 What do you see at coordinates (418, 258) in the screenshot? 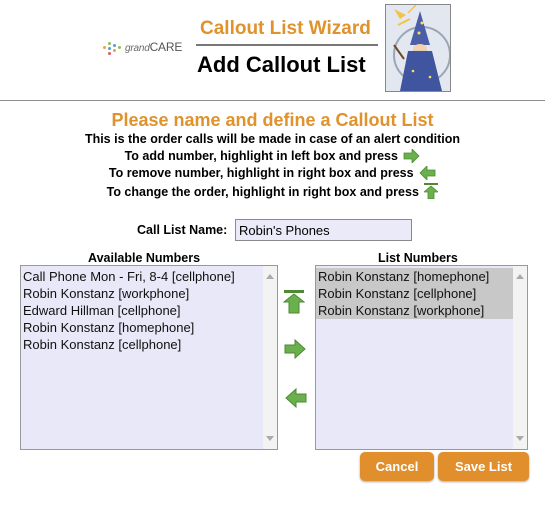
I see `list-numbers-label: List Numbers` at bounding box center [418, 258].